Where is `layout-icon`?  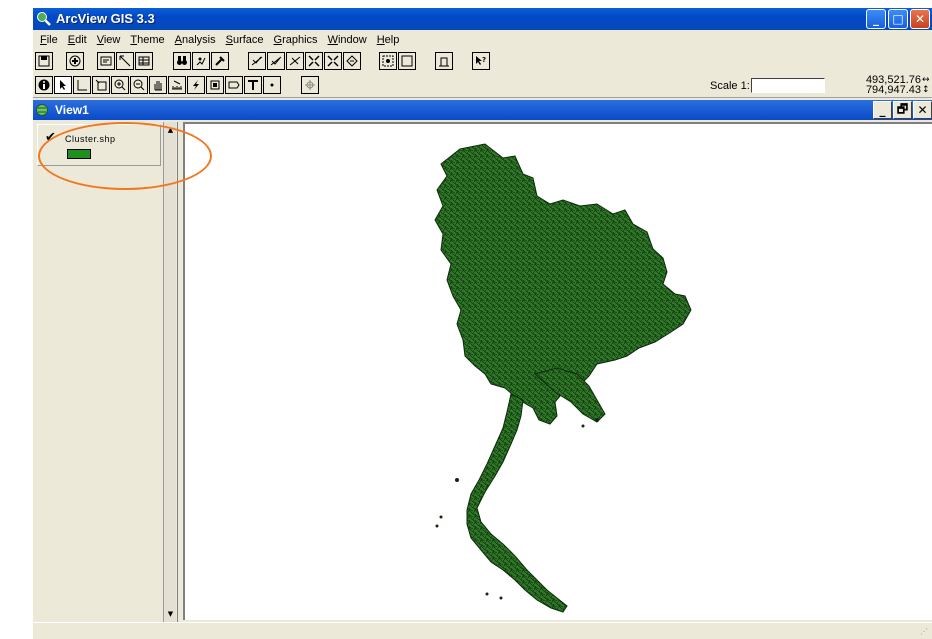
layout-icon is located at coordinates (444, 62).